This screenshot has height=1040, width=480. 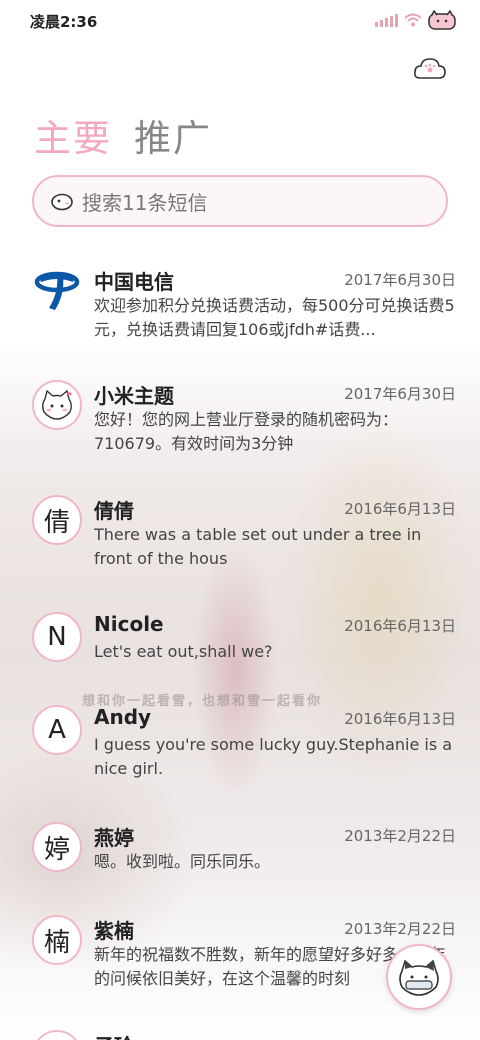 I want to click on theme-cloud-icon, so click(x=430, y=69).